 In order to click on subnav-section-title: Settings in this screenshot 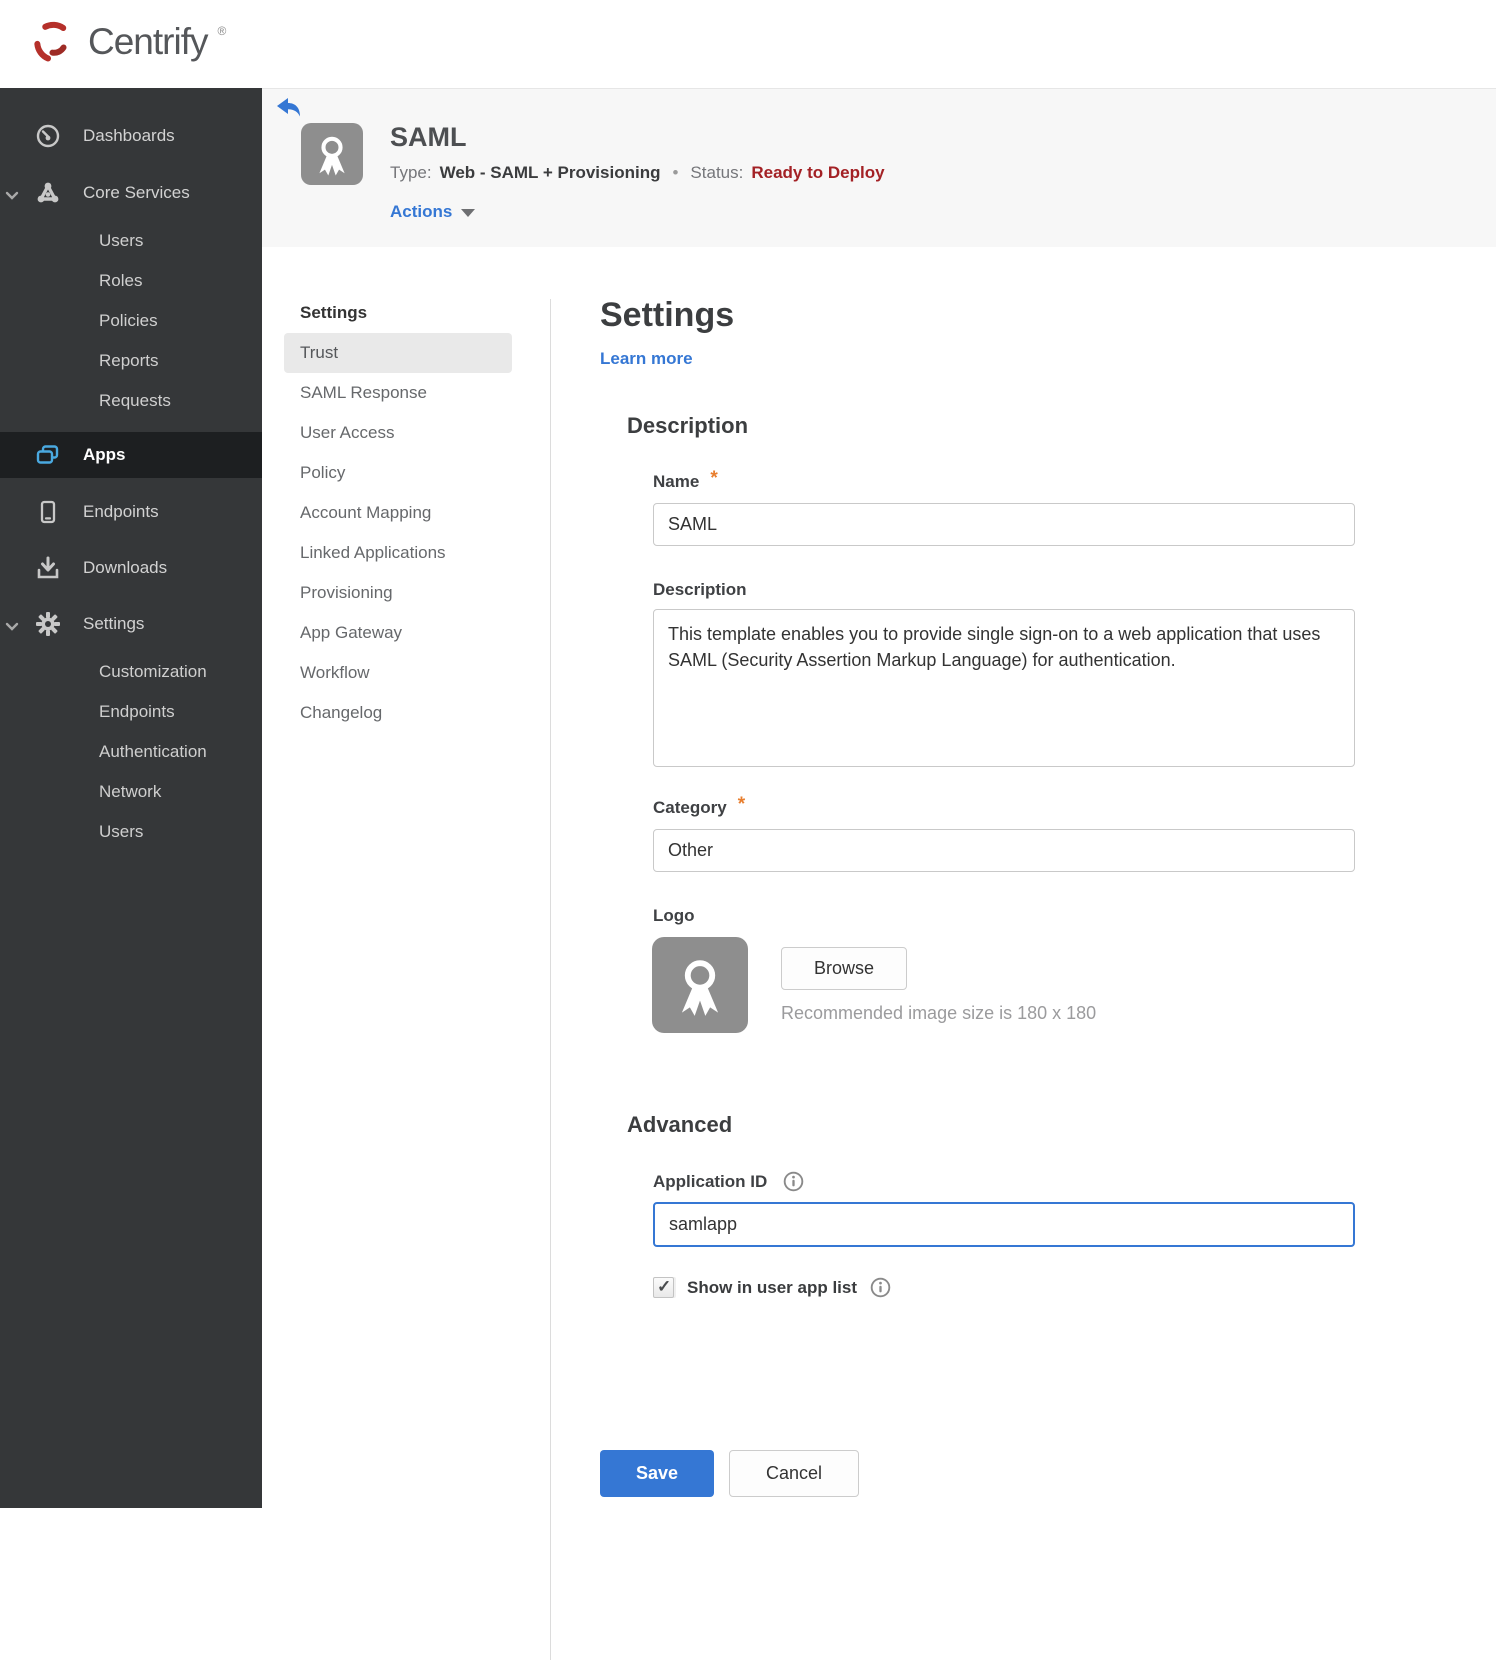, I will do `click(334, 312)`.